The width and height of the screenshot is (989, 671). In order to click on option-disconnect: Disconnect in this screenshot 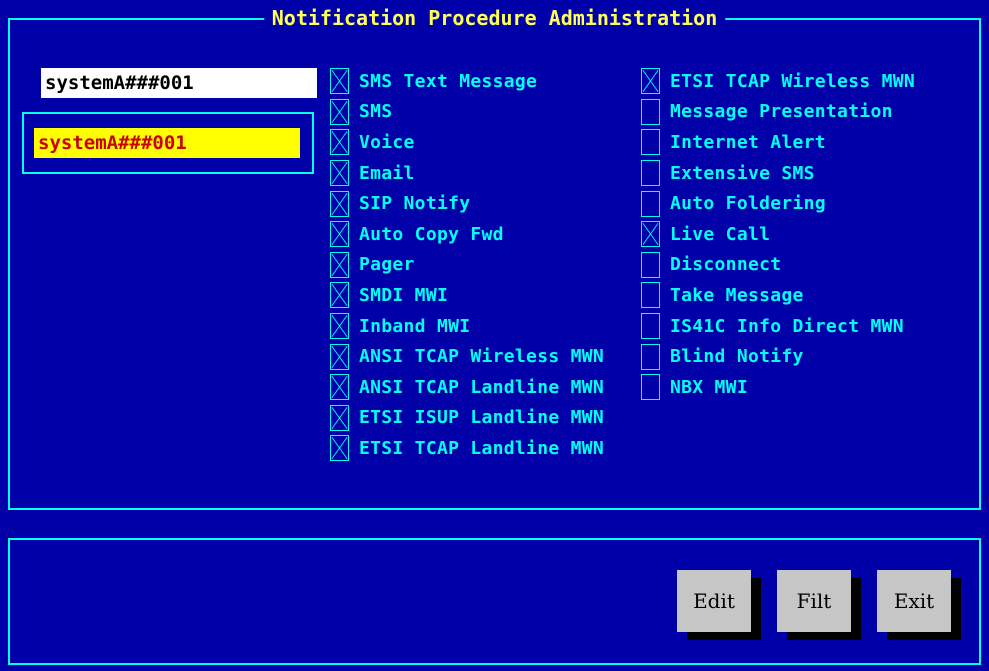, I will do `click(778, 265)`.